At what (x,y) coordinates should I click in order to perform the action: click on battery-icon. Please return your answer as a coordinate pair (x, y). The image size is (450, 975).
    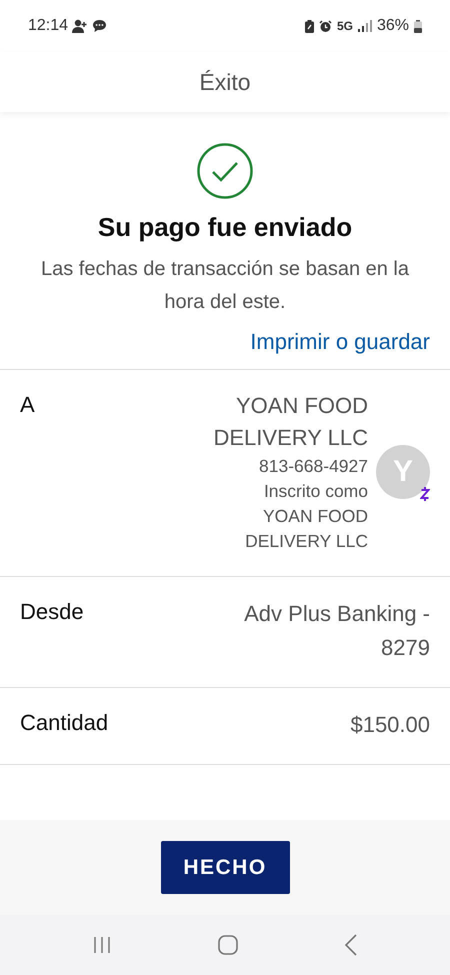
    Looking at the image, I should click on (418, 26).